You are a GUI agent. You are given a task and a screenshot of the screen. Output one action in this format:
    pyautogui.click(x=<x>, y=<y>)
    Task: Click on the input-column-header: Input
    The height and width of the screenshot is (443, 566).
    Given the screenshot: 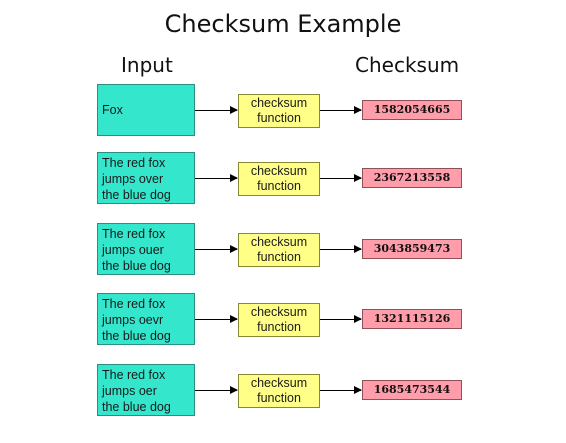 What is the action you would take?
    pyautogui.click(x=147, y=65)
    